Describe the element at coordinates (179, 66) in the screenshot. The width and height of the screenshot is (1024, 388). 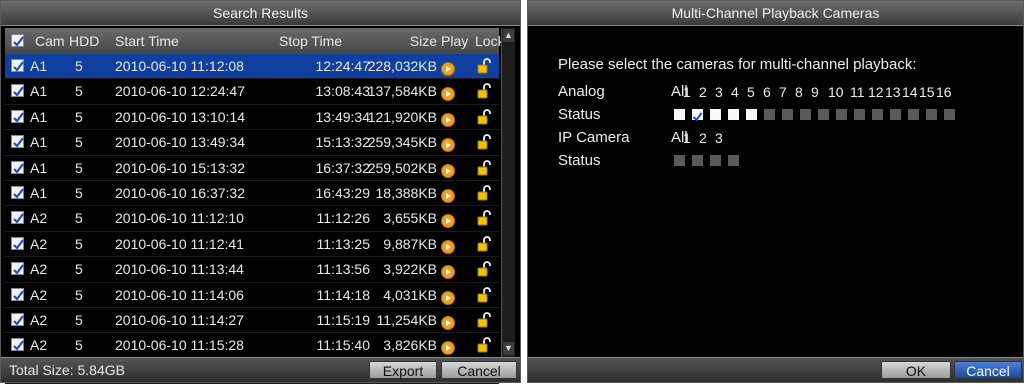
I see `cell-start-time: 2010-06-10 11:12:08` at that location.